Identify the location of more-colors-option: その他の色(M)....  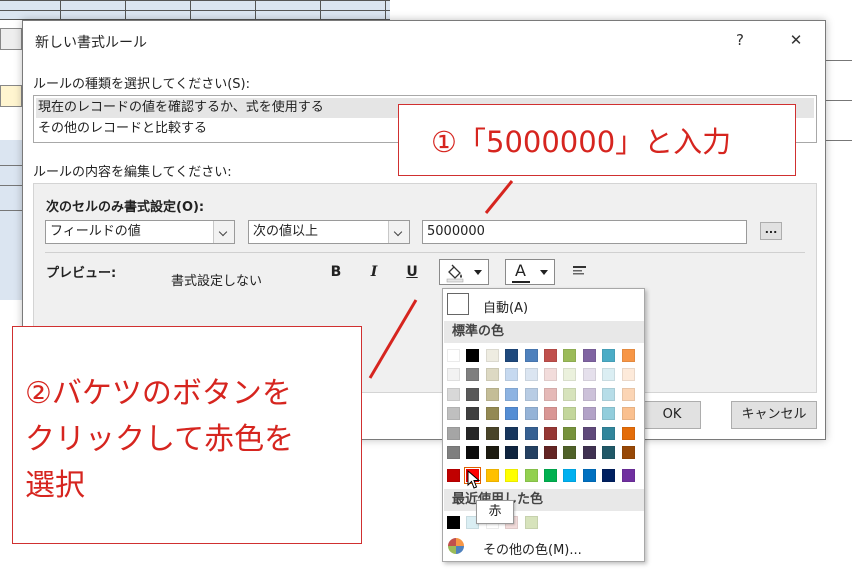
(532, 548).